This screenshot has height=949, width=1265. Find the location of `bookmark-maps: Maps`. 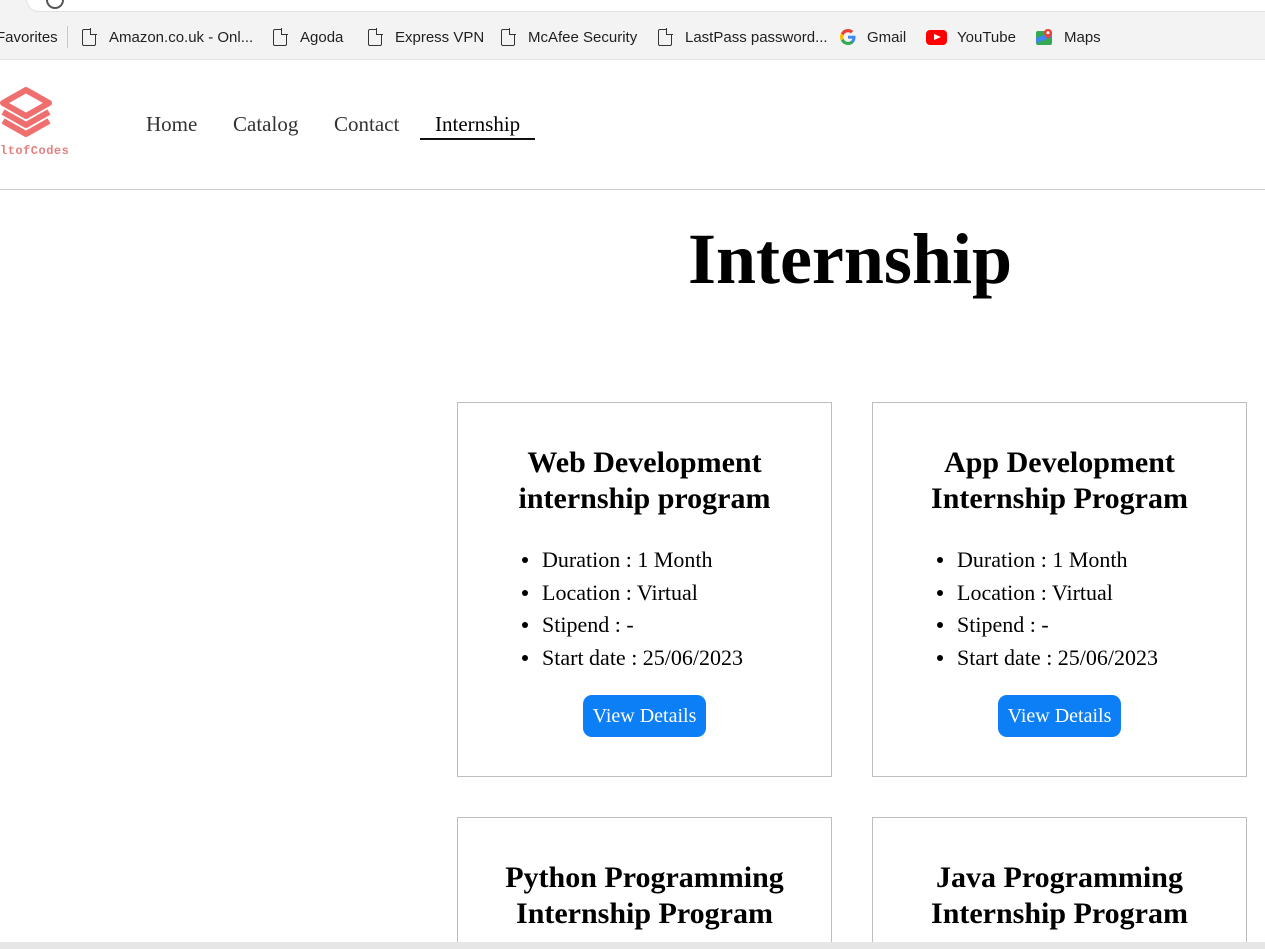

bookmark-maps: Maps is located at coordinates (1068, 37).